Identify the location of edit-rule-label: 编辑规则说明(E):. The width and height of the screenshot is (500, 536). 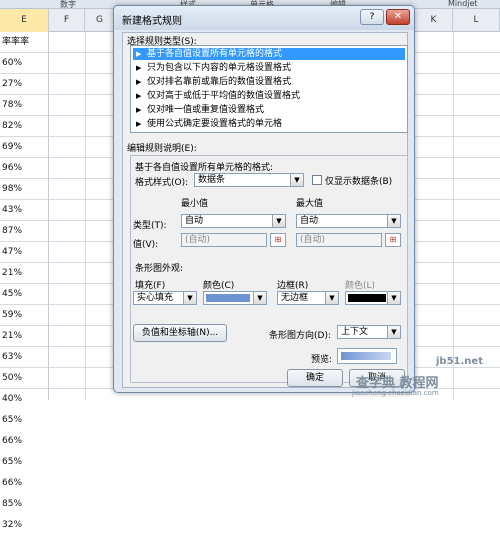
(162, 149).